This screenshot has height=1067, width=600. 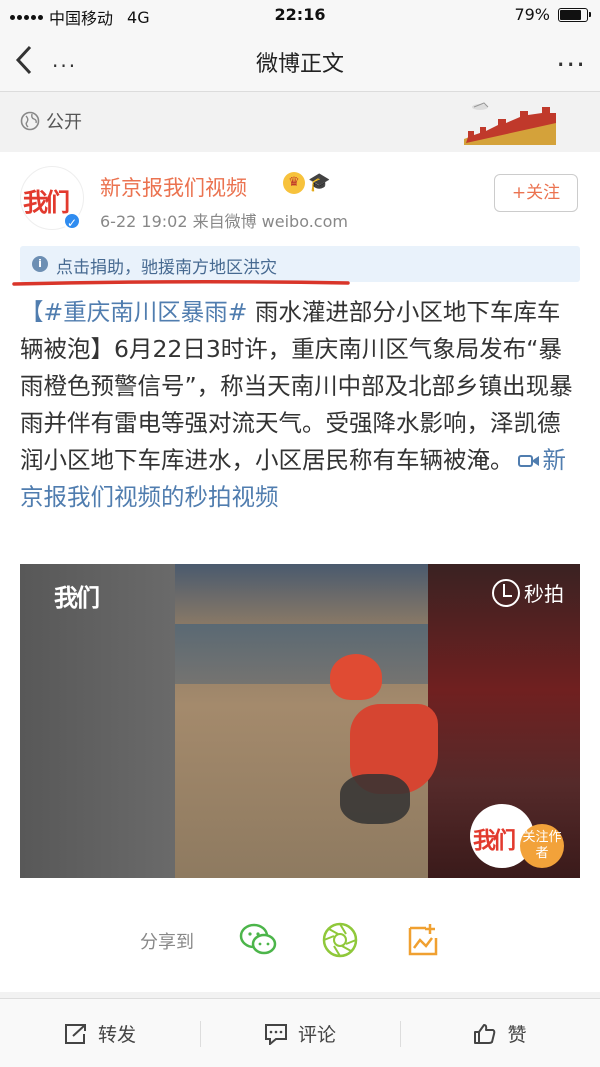 I want to click on status-bar: 中国移动 4G 22:16 79%, so click(x=300, y=15).